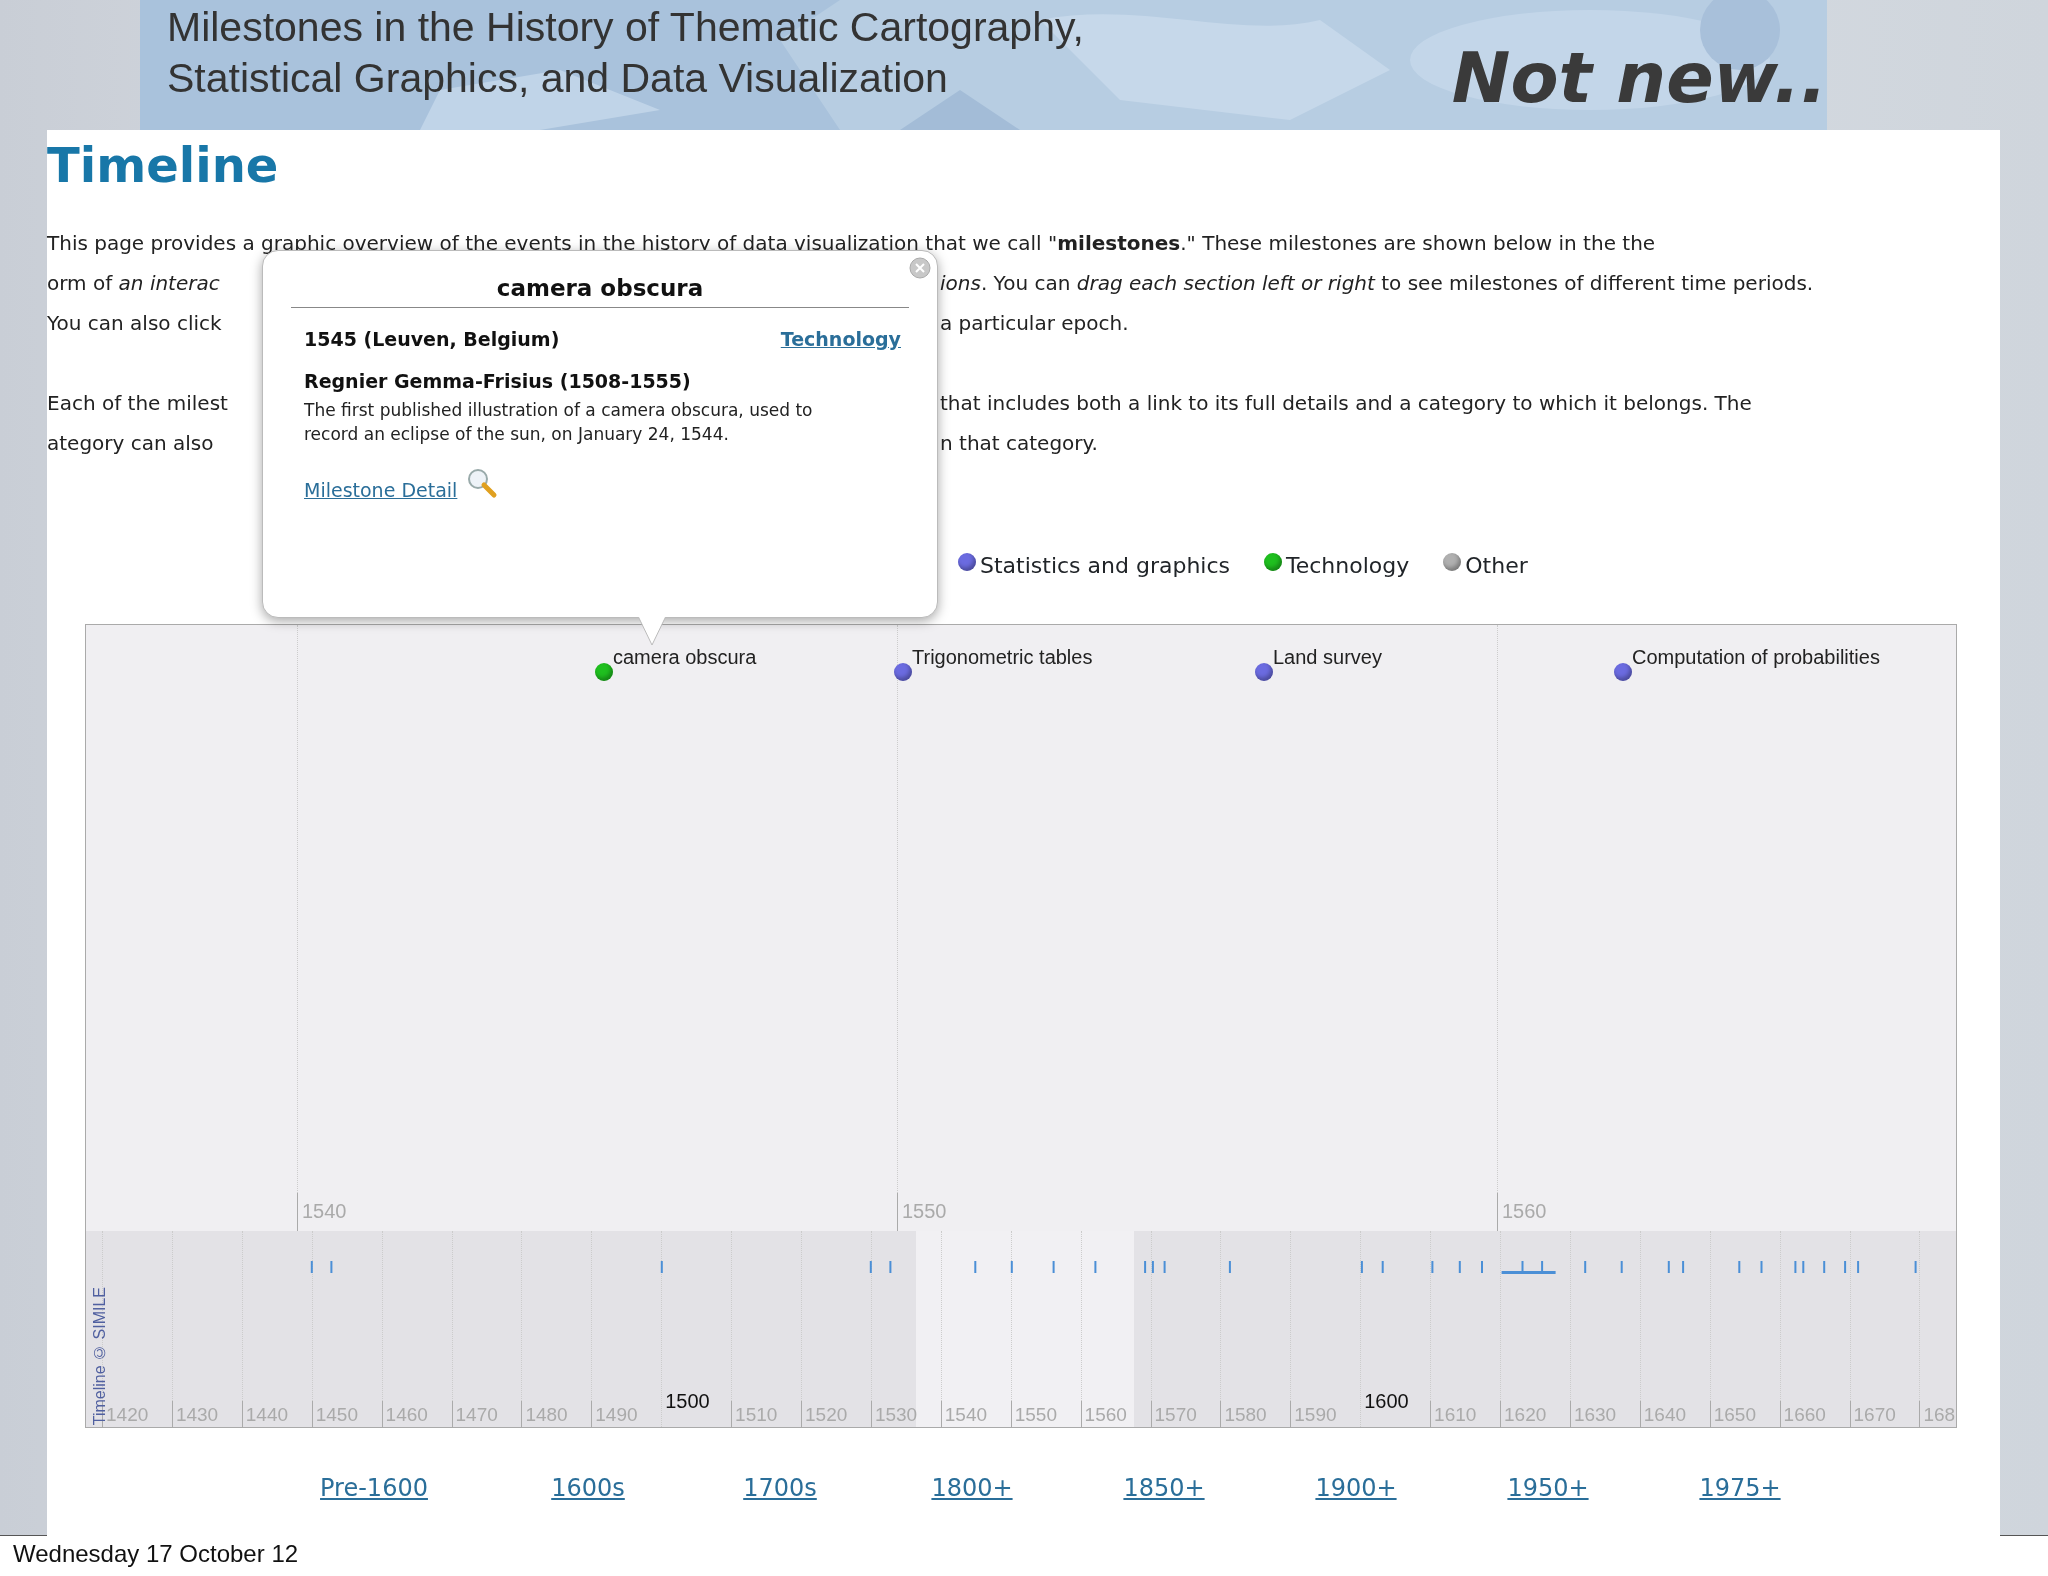 The height and width of the screenshot is (1576, 2048). I want to click on credit-label: Timeline © SIMILE, so click(99, 1355).